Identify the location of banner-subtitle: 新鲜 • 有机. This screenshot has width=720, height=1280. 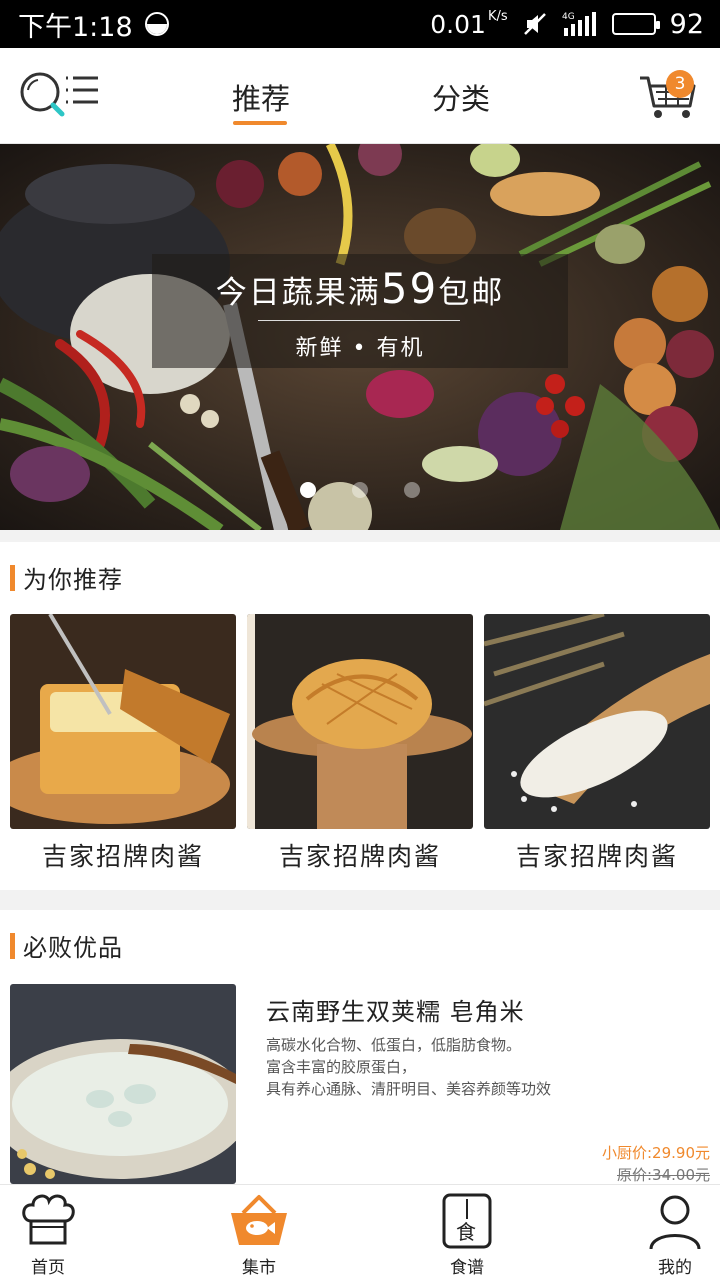
(360, 348).